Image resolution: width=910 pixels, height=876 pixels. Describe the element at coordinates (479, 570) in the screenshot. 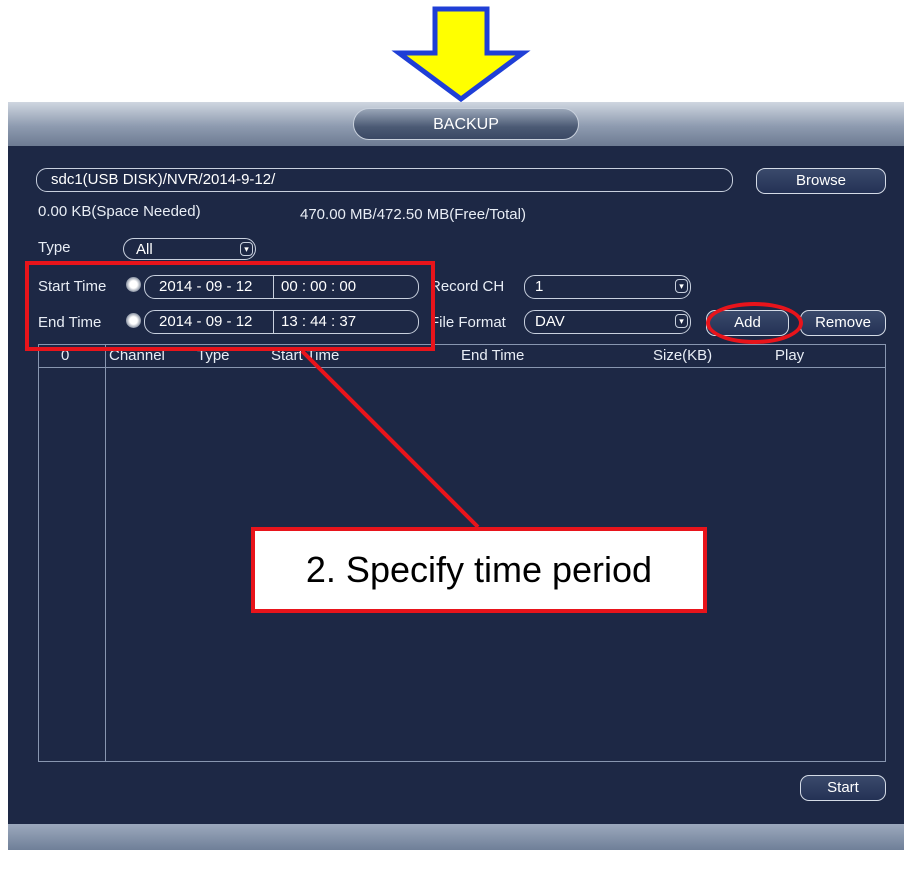

I see `annotation-callout: 2. Specify time period` at that location.